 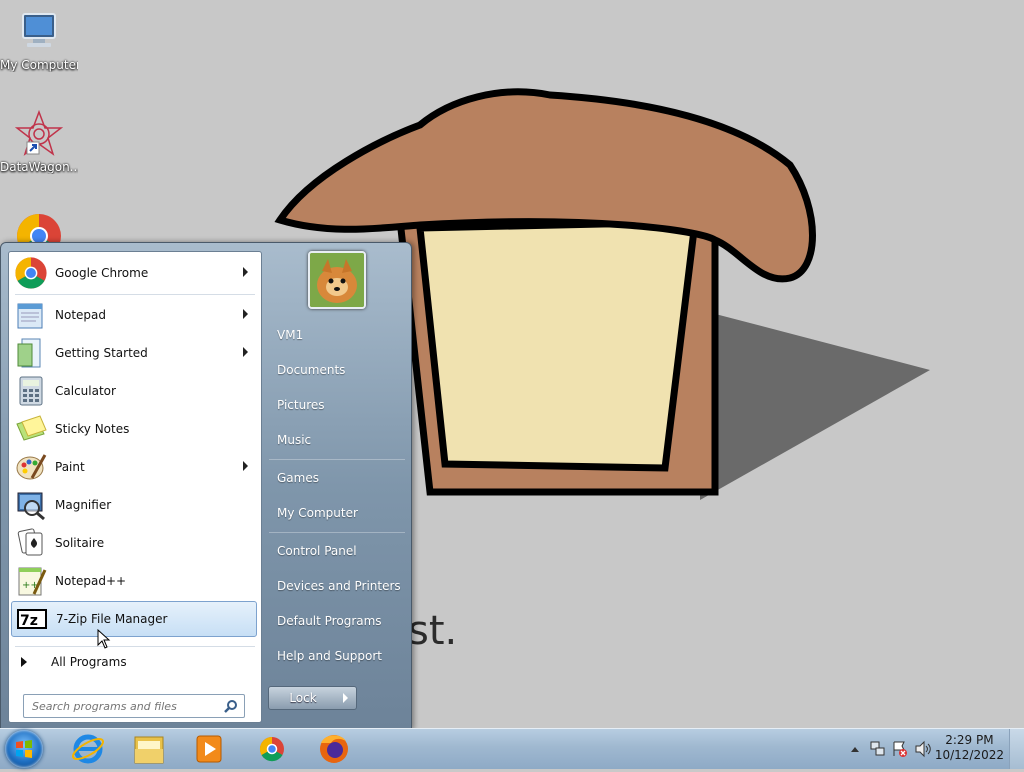 I want to click on program-label: Calculator, so click(x=85, y=391).